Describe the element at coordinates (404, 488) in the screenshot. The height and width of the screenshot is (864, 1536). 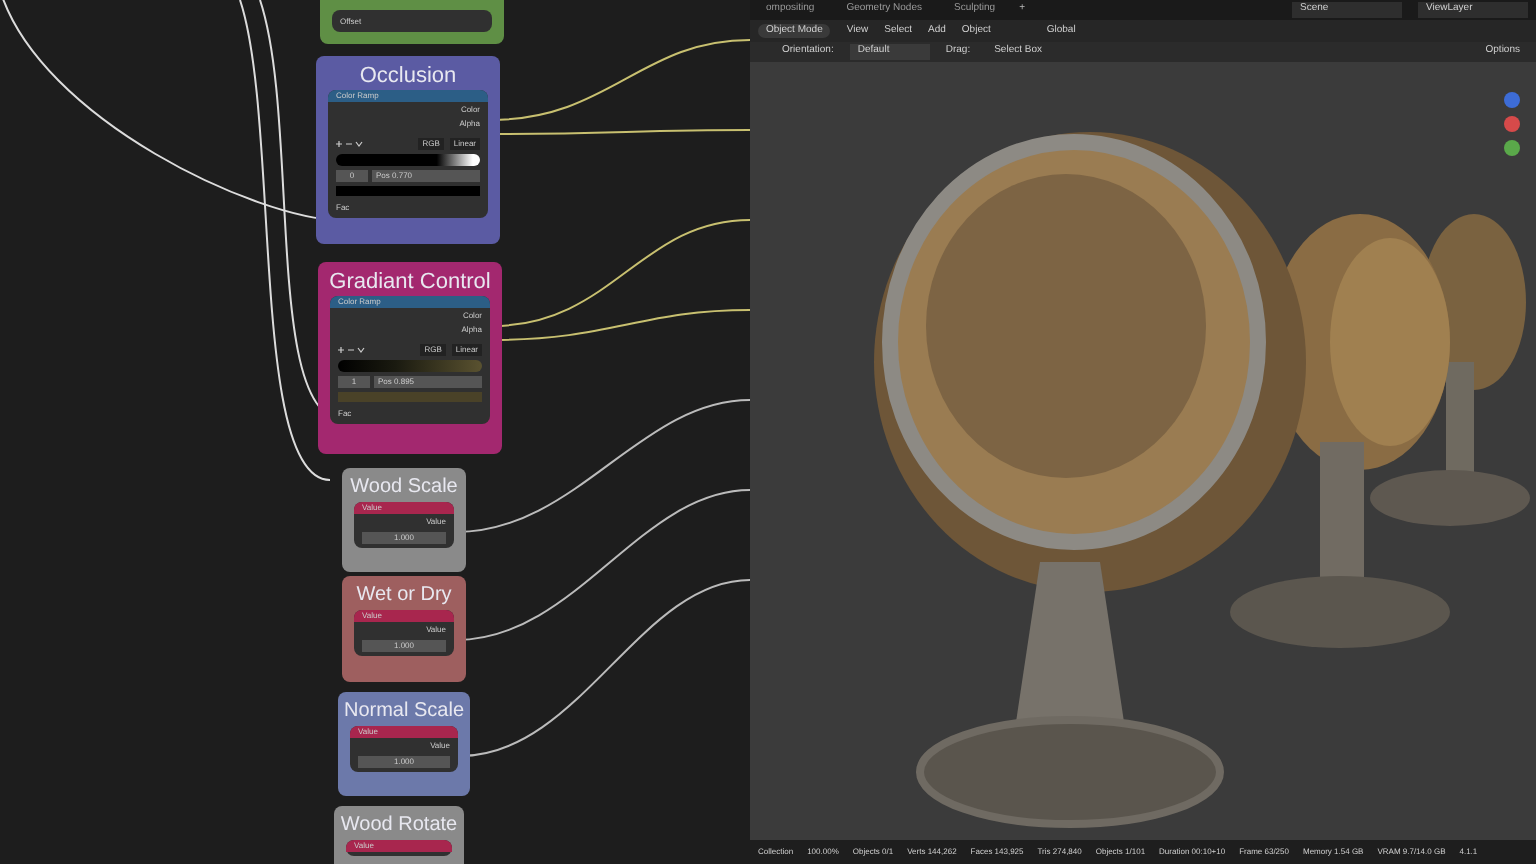
I see `node-title: Wood Scale` at that location.